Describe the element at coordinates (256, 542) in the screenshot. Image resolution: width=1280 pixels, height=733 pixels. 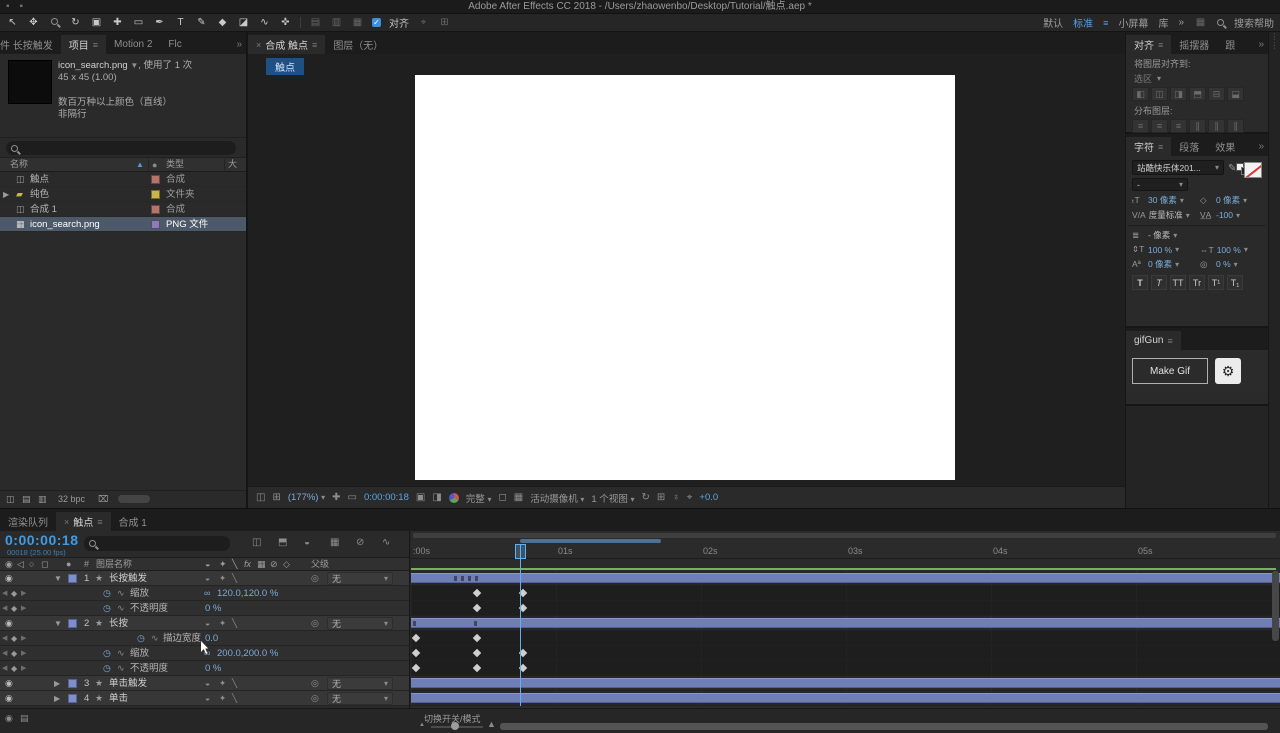
I see `mini-flowchart-icon: ◫` at that location.